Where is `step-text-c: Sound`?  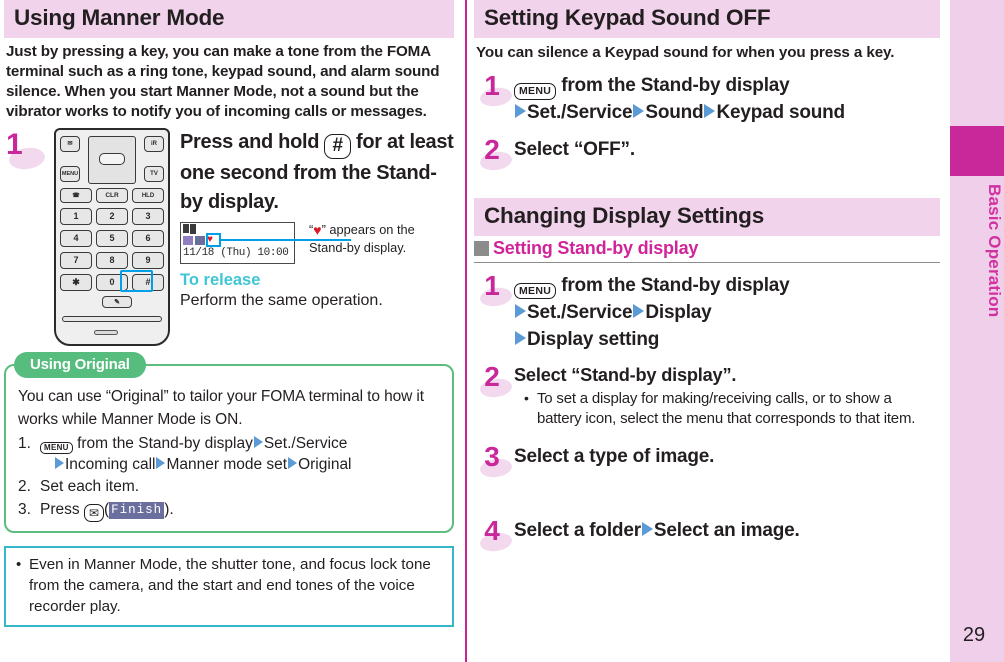 step-text-c: Sound is located at coordinates (674, 113).